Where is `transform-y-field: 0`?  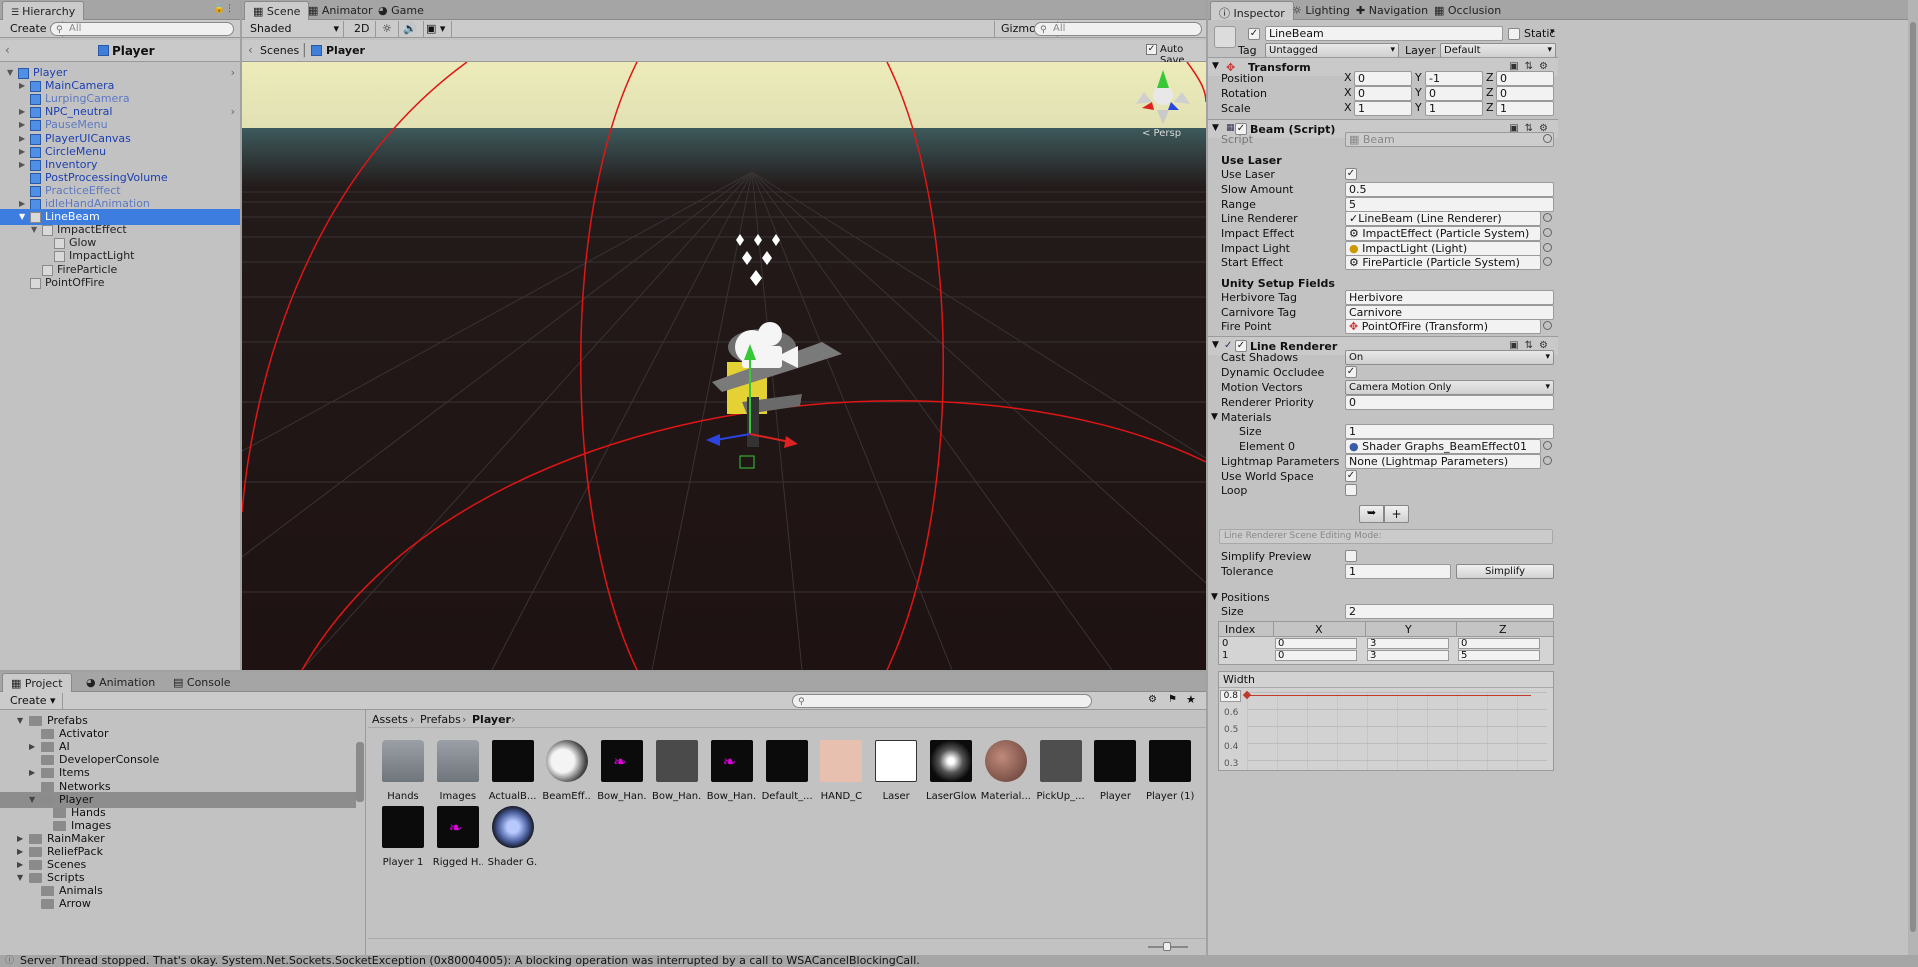 transform-y-field: 0 is located at coordinates (1454, 93).